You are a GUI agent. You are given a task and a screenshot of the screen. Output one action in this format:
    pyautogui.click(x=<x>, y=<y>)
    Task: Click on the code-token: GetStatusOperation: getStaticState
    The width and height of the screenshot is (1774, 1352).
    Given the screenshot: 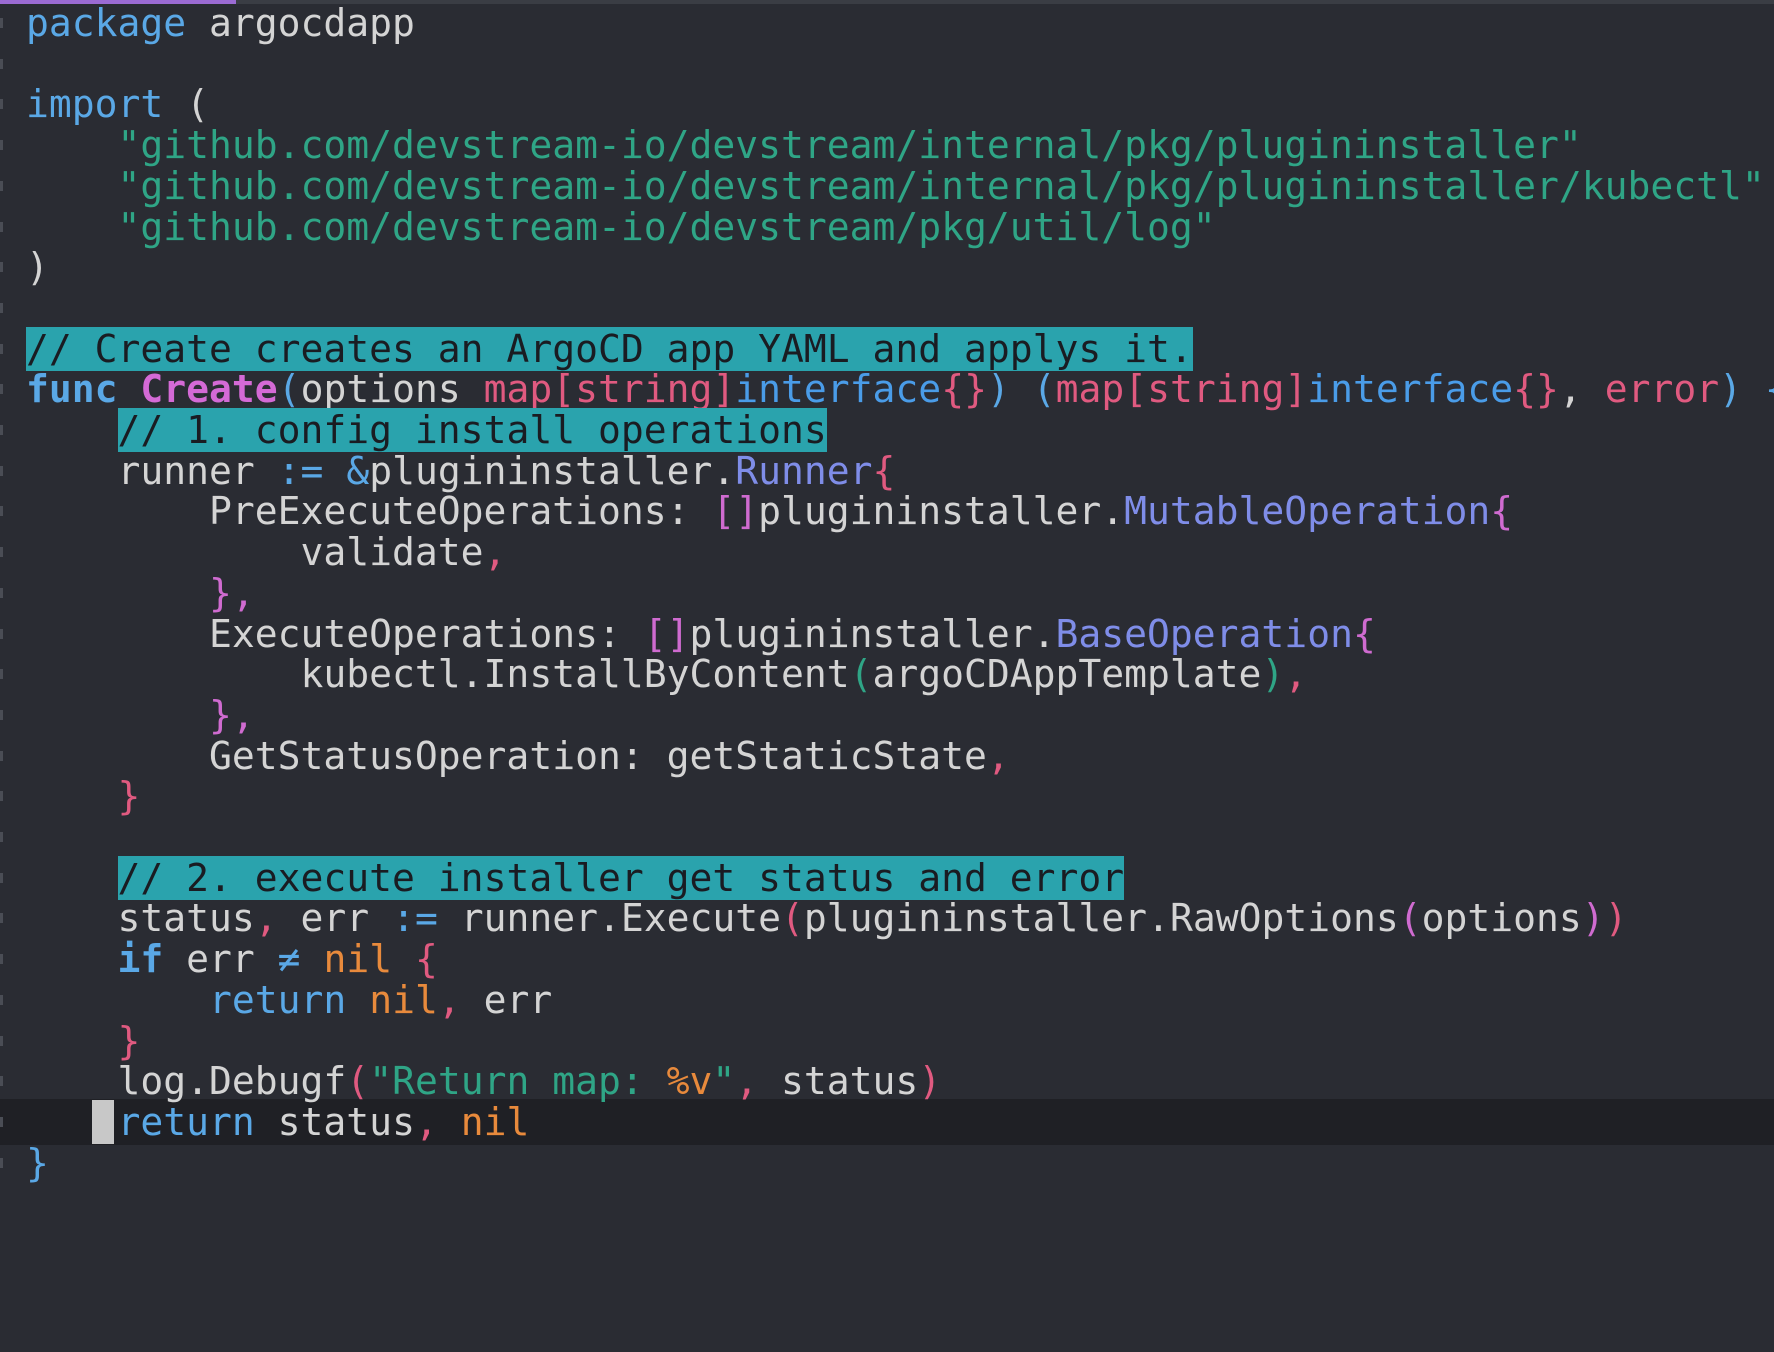 What is the action you would take?
    pyautogui.click(x=506, y=756)
    